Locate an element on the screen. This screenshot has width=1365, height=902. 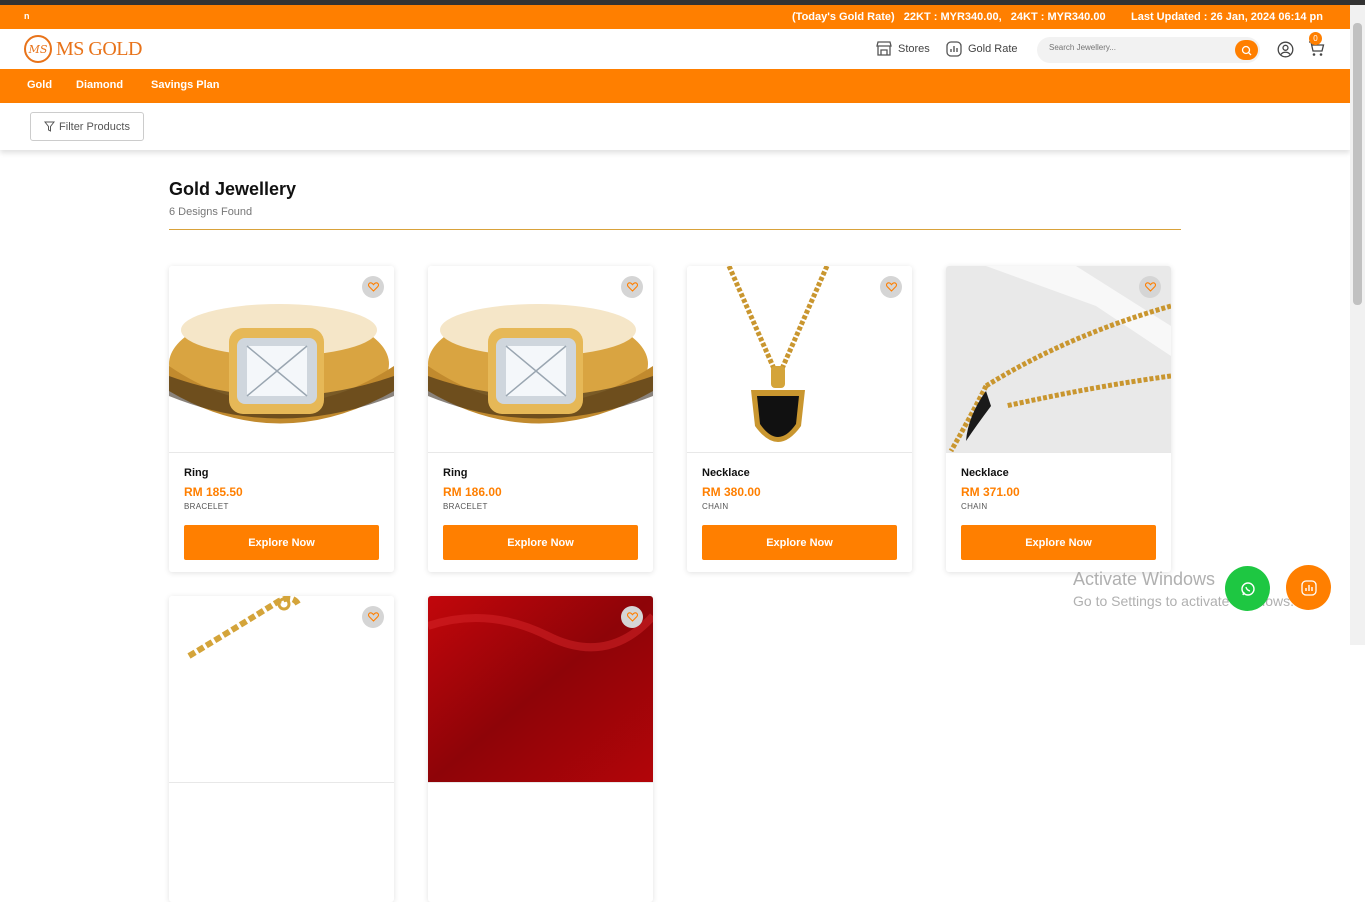
search-box is located at coordinates (1148, 50).